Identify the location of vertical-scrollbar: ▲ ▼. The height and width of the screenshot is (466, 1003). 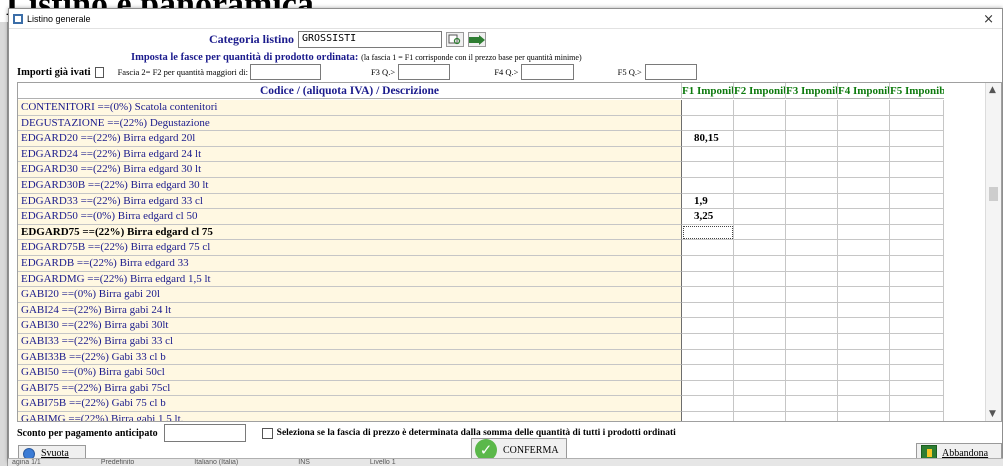
(993, 252).